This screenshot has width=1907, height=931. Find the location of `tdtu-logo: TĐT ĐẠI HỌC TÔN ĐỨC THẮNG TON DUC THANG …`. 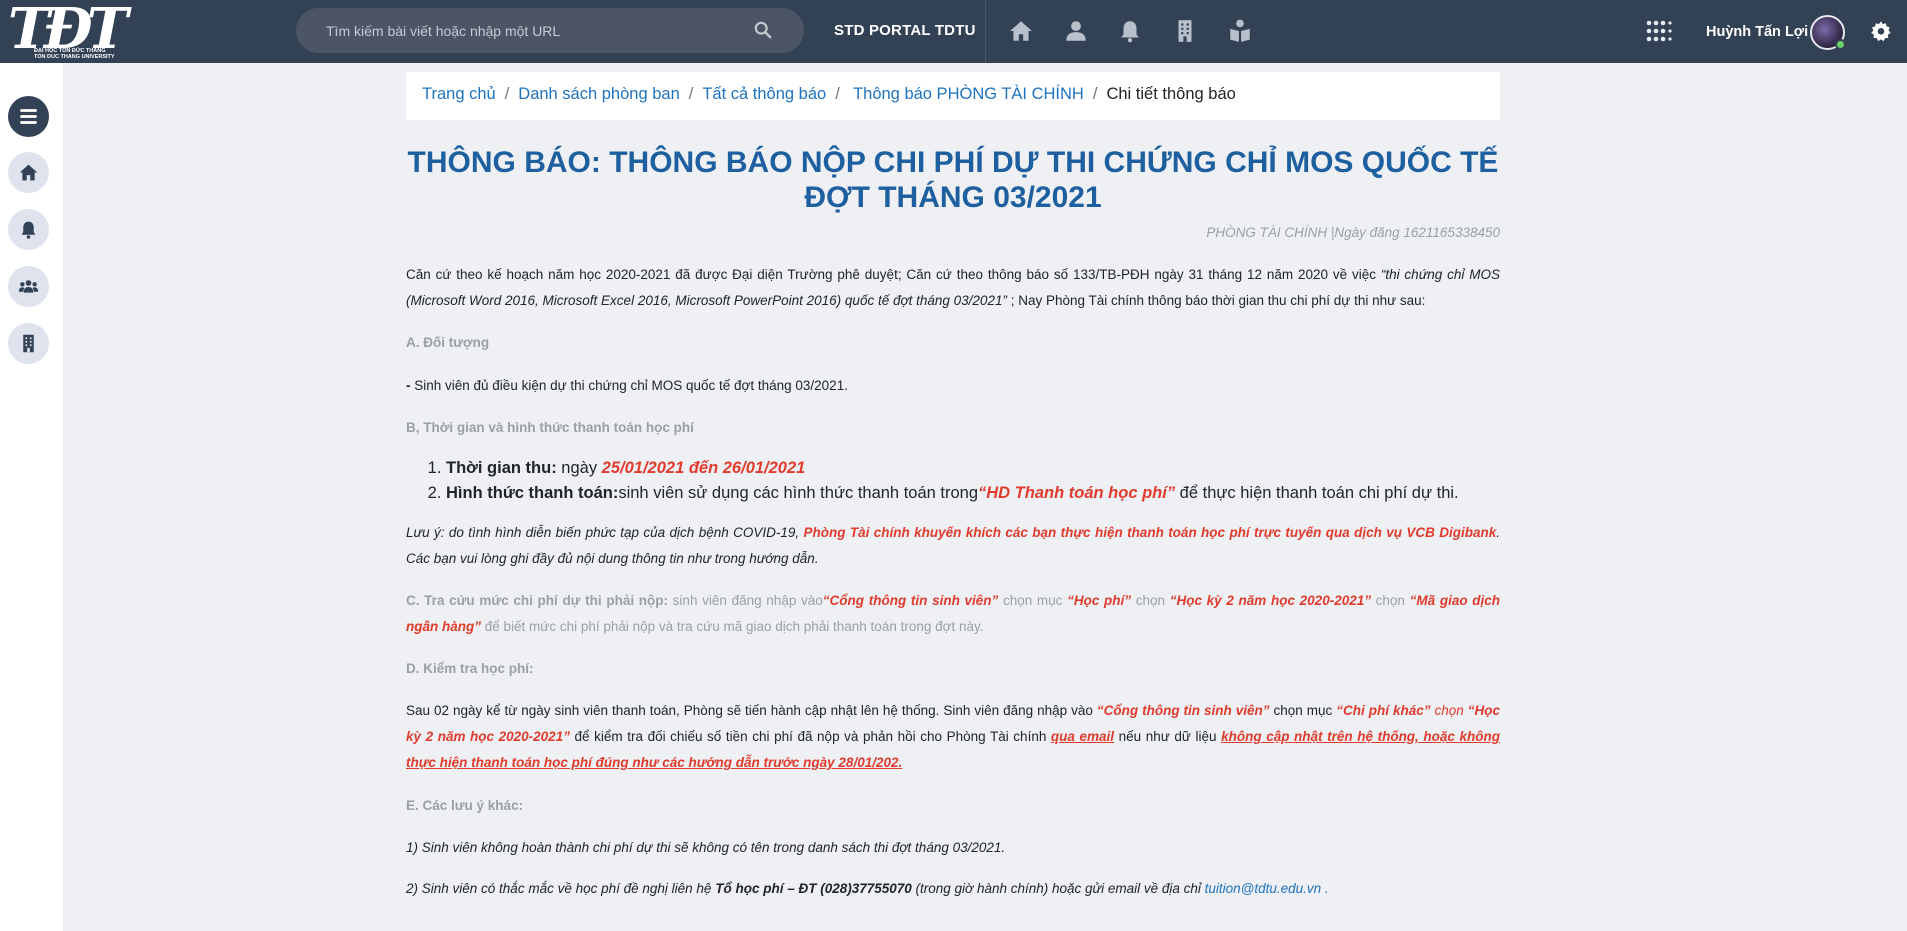

tdtu-logo: TĐT ĐẠI HỌC TÔN ĐỨC THẮNG TON DUC THANG … is located at coordinates (68, 31).